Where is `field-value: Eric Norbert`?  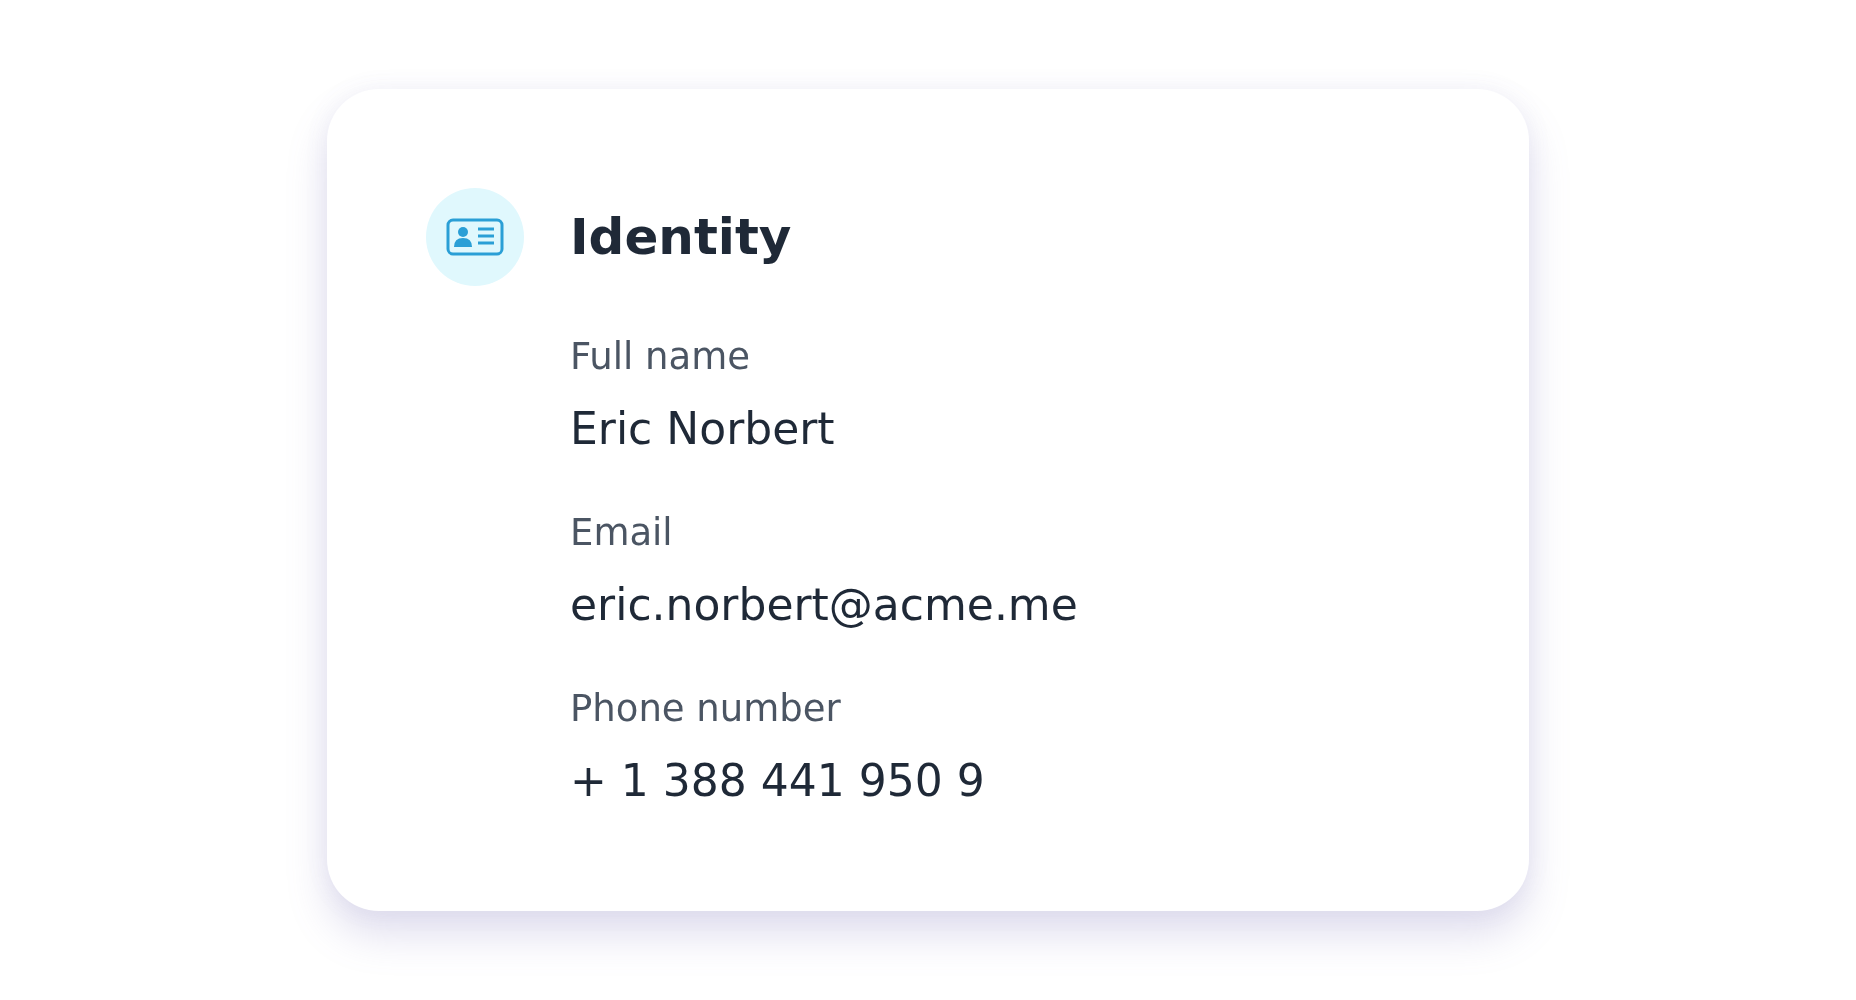 field-value: Eric Norbert is located at coordinates (703, 429).